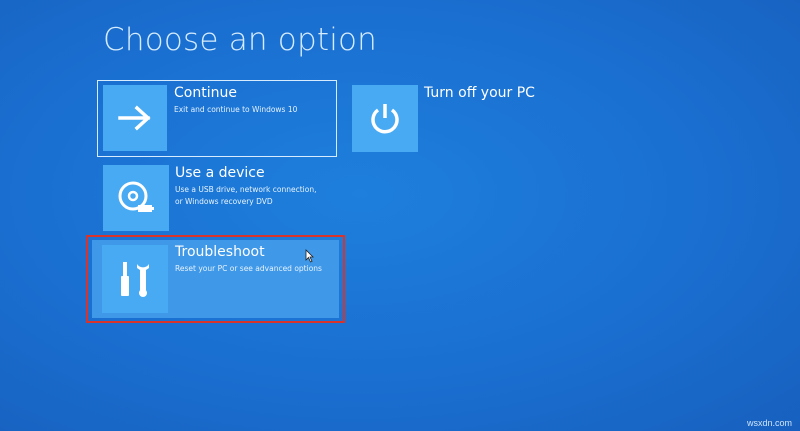 Image resolution: width=800 pixels, height=431 pixels. What do you see at coordinates (240, 40) in the screenshot?
I see `page-title: Choose an option` at bounding box center [240, 40].